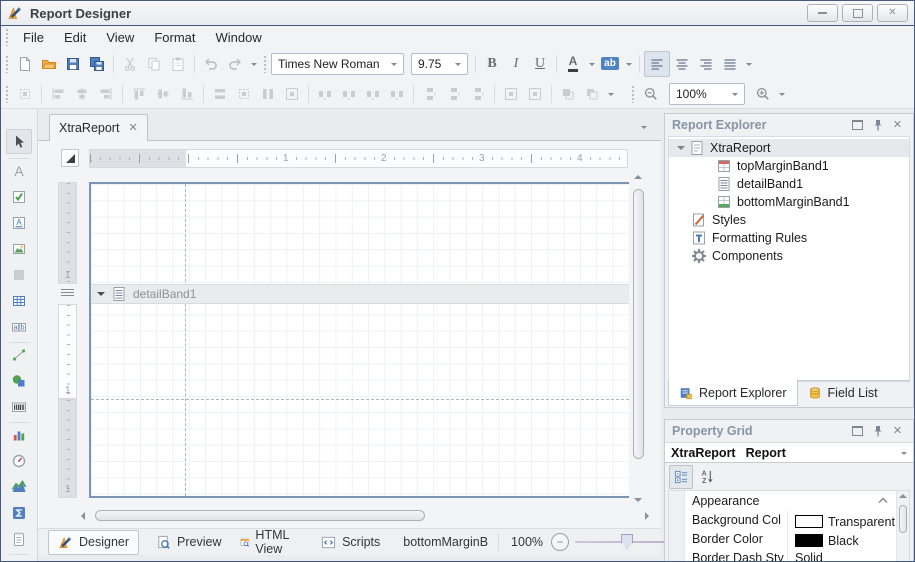 The height and width of the screenshot is (562, 915). I want to click on format-overflow-dropdown, so click(748, 64).